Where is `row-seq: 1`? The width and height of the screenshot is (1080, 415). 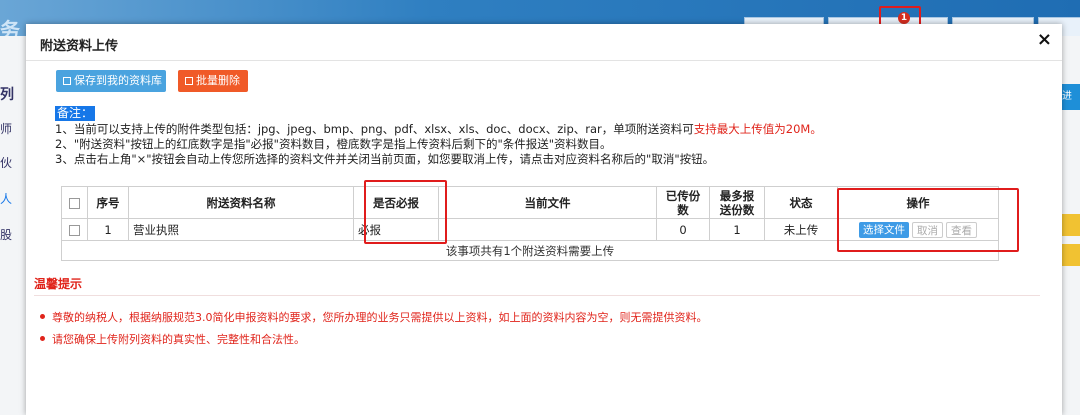
row-seq: 1 is located at coordinates (108, 229).